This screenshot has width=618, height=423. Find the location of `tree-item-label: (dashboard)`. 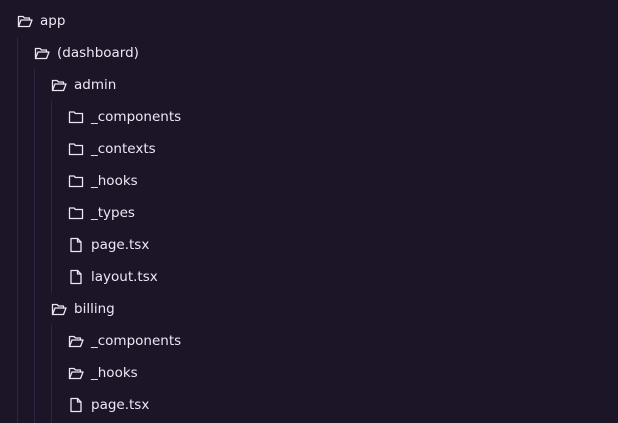

tree-item-label: (dashboard) is located at coordinates (98, 53).